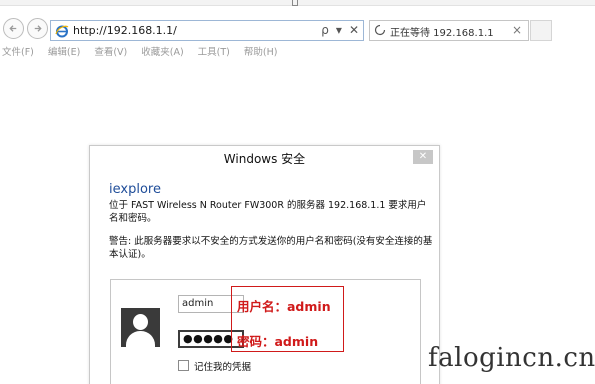 This screenshot has width=595, height=384. What do you see at coordinates (18, 52) in the screenshot?
I see `menu-file: 文件(F)` at bounding box center [18, 52].